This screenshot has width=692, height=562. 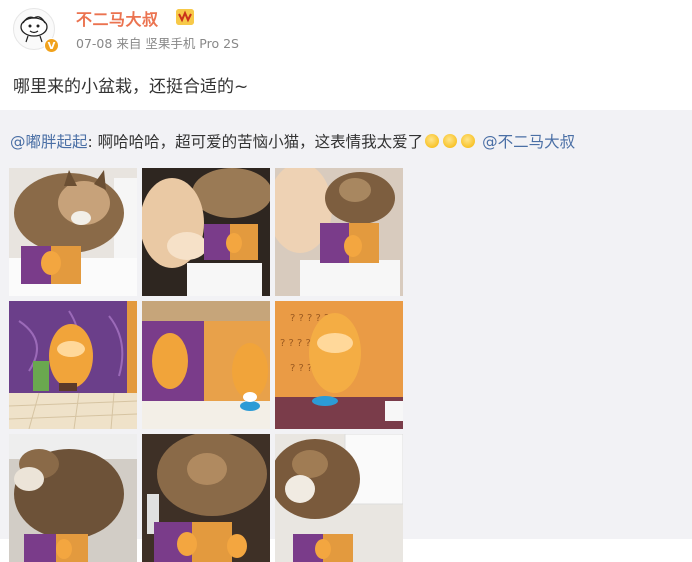 I want to click on photo-thumbnail: ? ? ? ? ? ? ? ? ? ? ? ? ? ? ? ? ? ? ?, so click(x=339, y=365).